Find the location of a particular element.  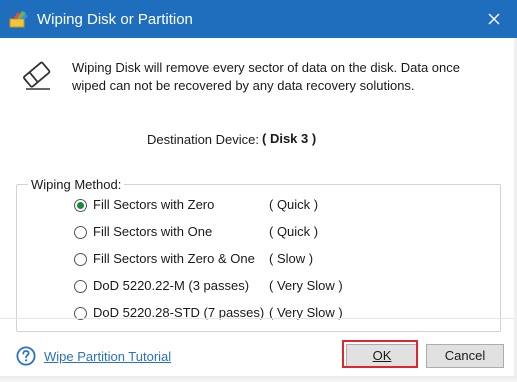

ok-button-label: OK is located at coordinates (382, 355).